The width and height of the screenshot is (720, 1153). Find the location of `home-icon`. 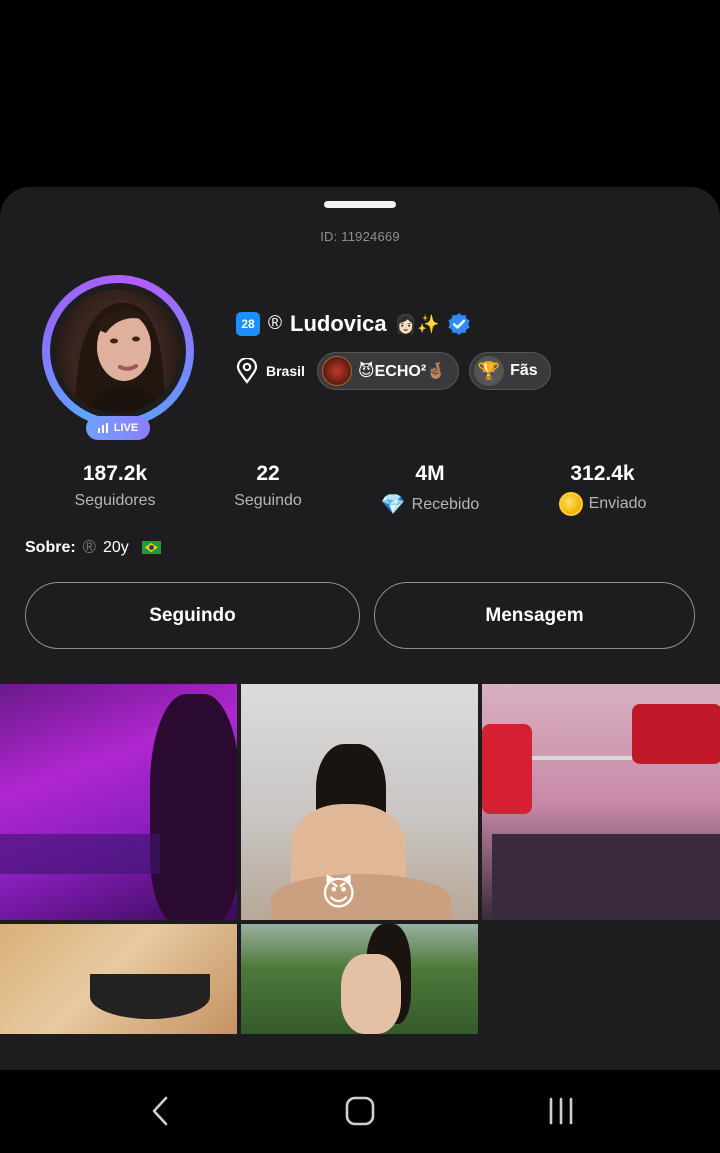

home-icon is located at coordinates (360, 1111).